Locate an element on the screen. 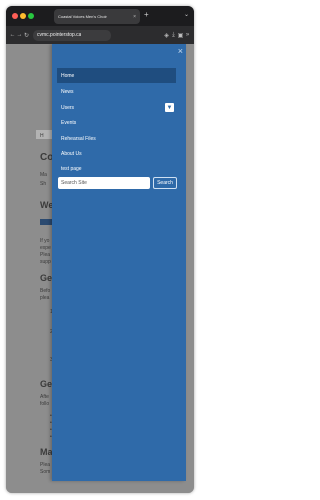  background-text: If yo is located at coordinates (45, 241).